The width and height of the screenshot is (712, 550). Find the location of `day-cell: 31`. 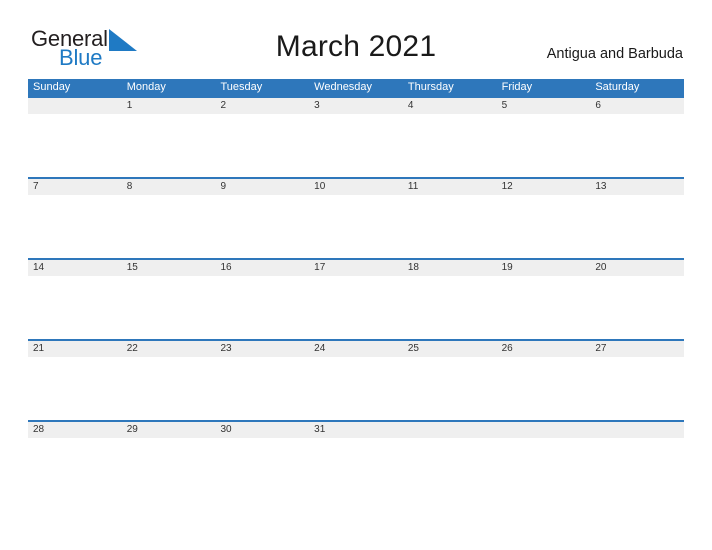

day-cell: 31 is located at coordinates (356, 430).